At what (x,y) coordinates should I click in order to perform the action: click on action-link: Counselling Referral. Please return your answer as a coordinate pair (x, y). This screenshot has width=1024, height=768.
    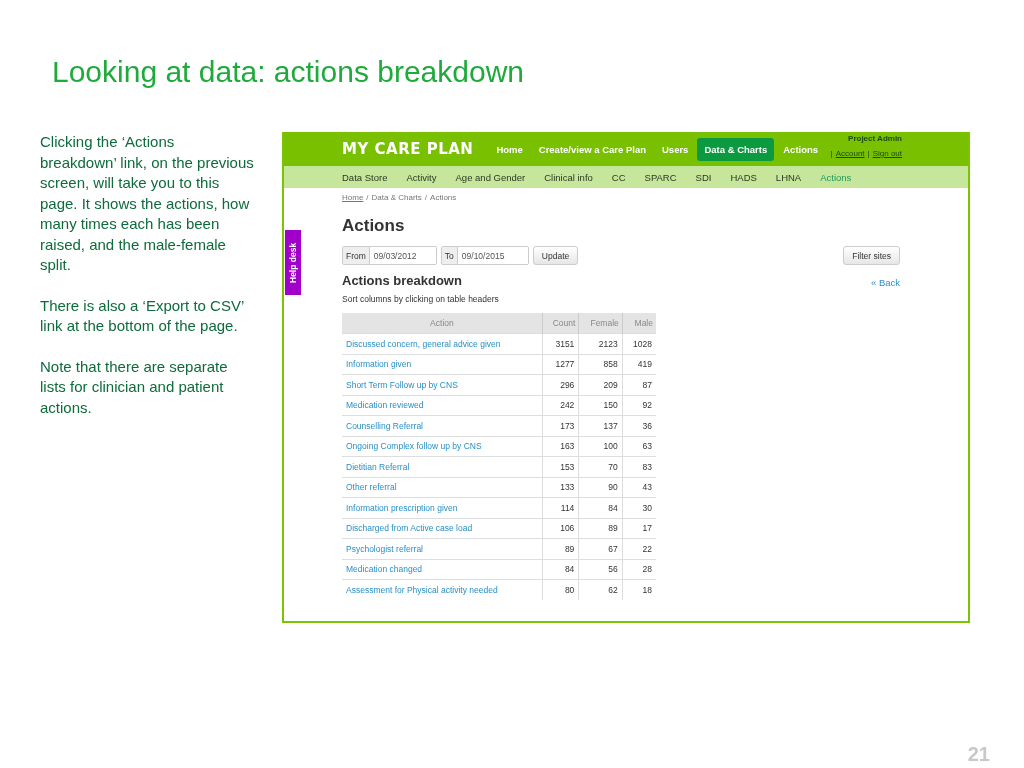
    Looking at the image, I should click on (442, 425).